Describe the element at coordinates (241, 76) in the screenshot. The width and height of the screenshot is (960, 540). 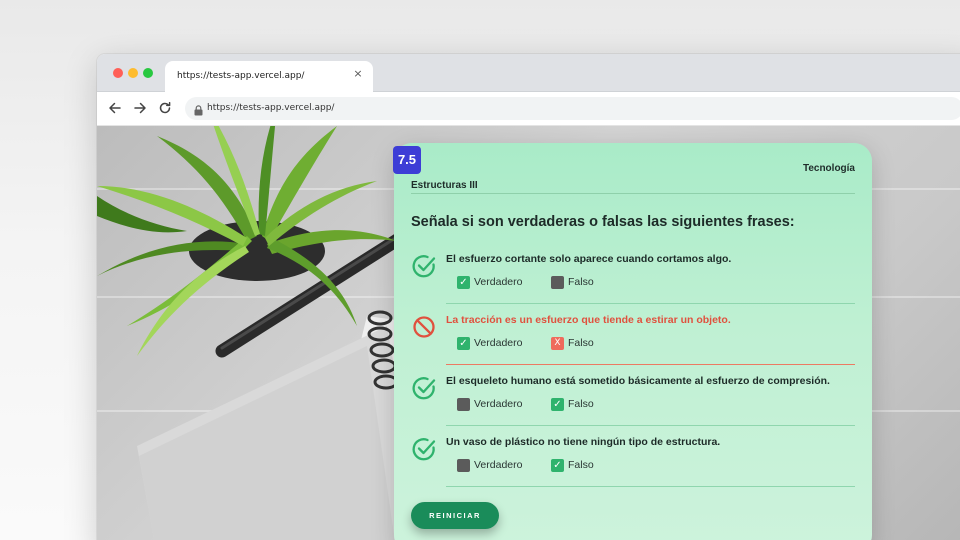
I see `tab-title: https://tests-app.vercel.app/` at that location.